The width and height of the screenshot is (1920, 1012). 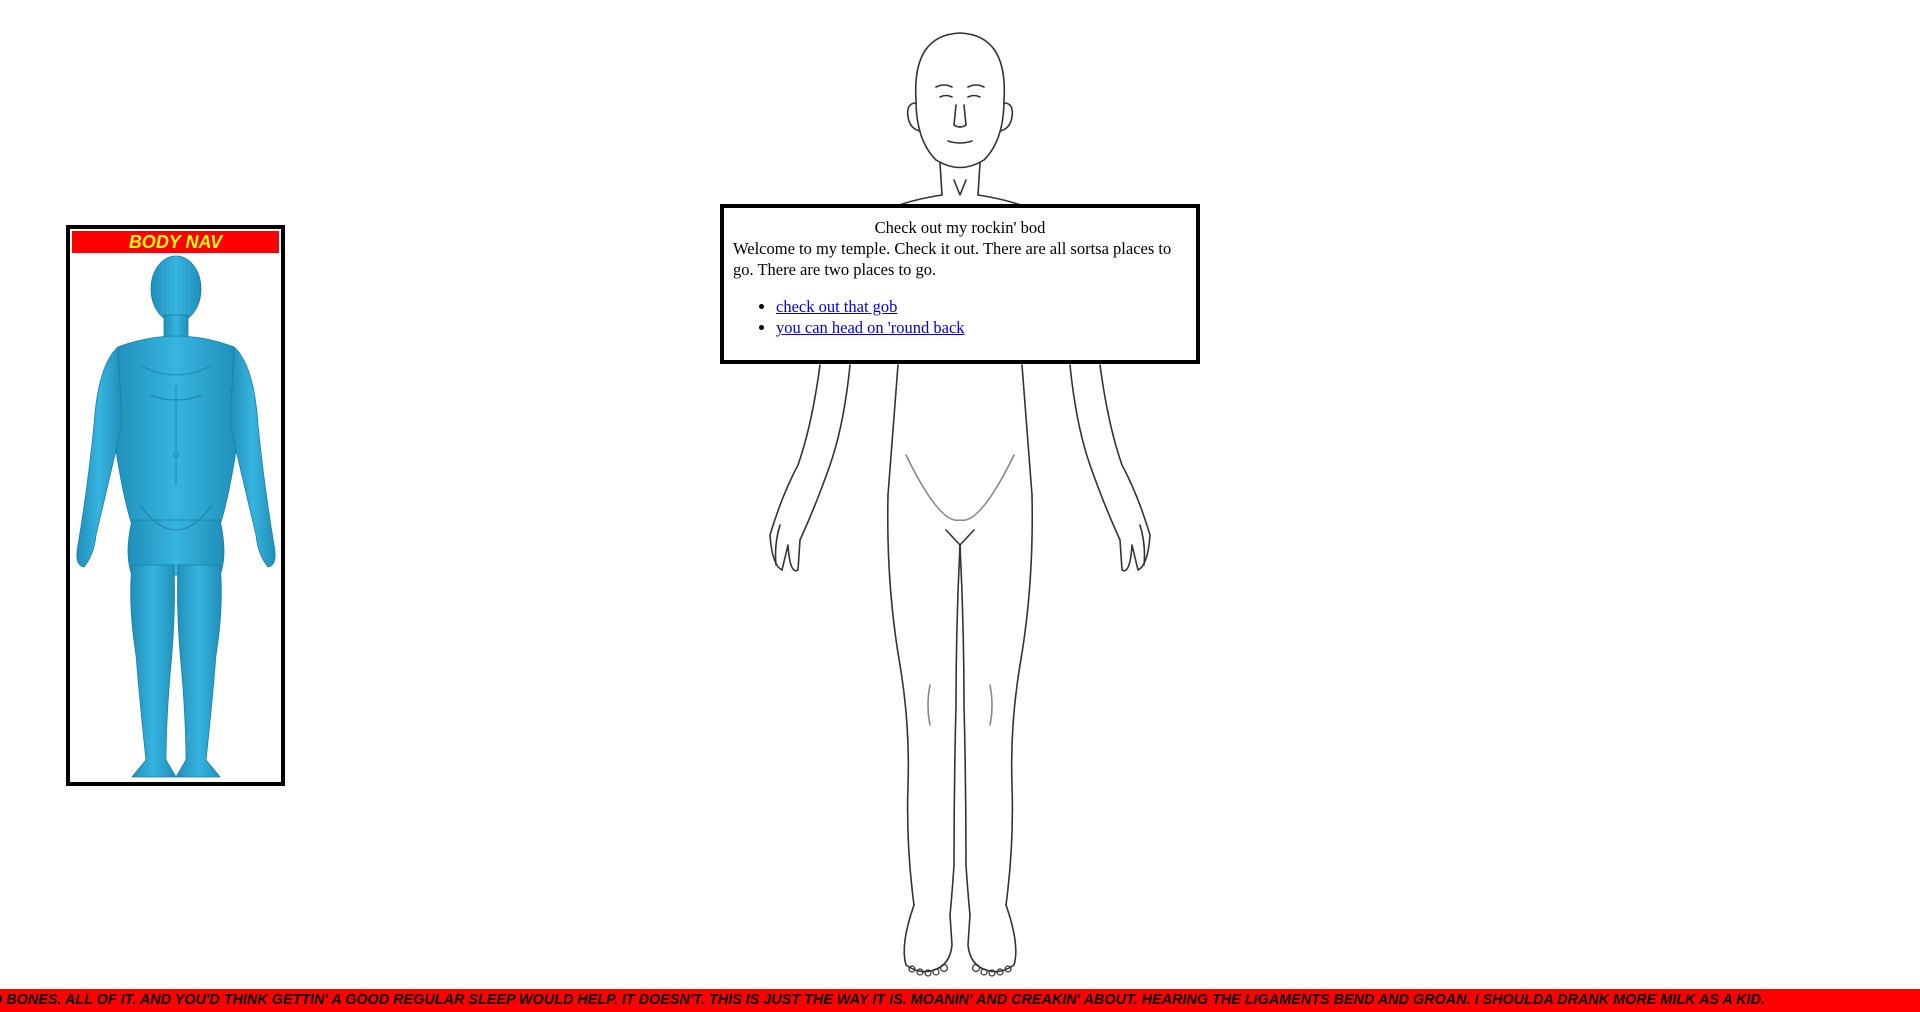 What do you see at coordinates (986, 327) in the screenshot?
I see `list-item: you can head on 'round back` at bounding box center [986, 327].